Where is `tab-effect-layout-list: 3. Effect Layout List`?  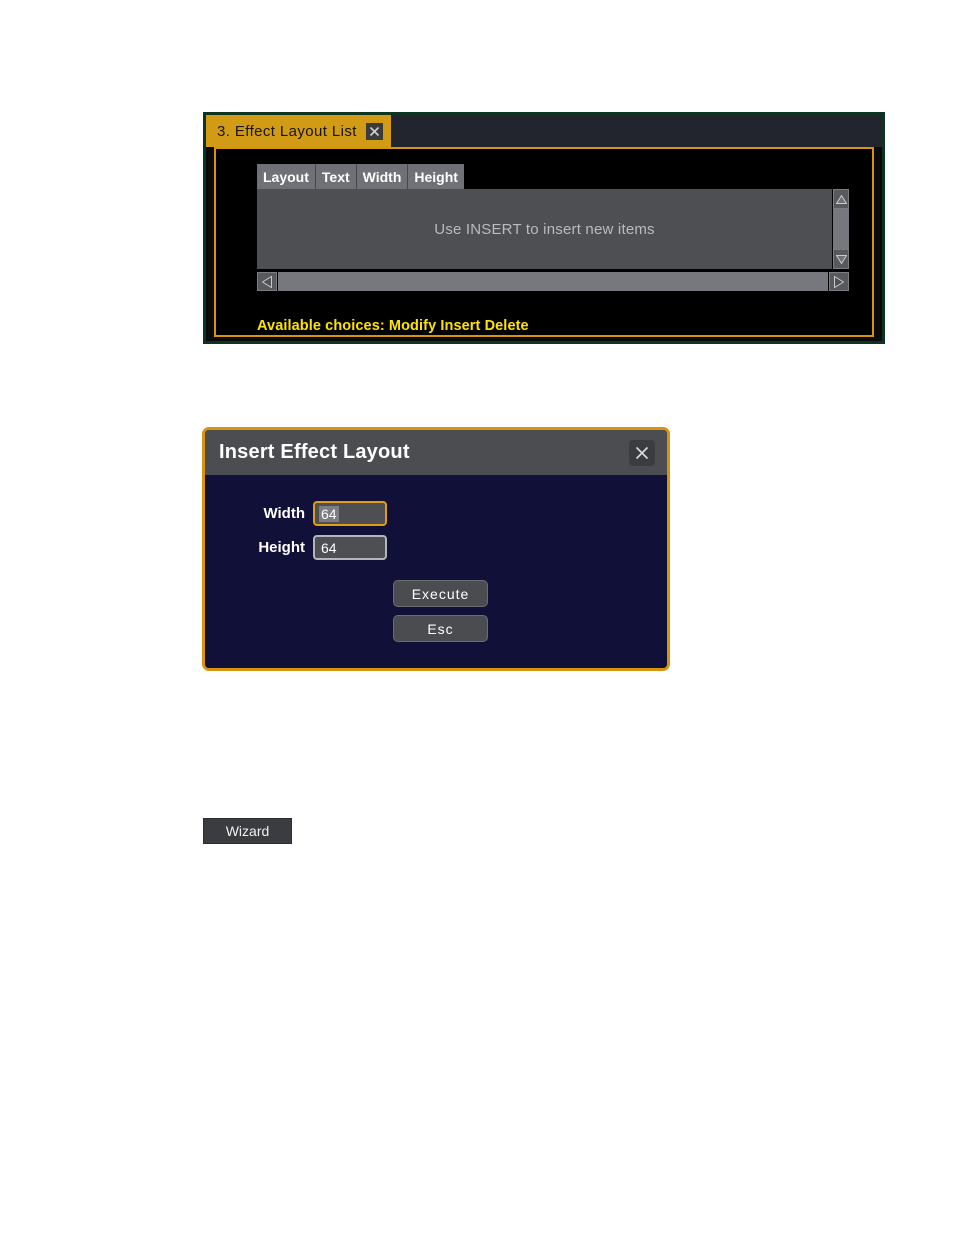 tab-effect-layout-list: 3. Effect Layout List is located at coordinates (298, 131).